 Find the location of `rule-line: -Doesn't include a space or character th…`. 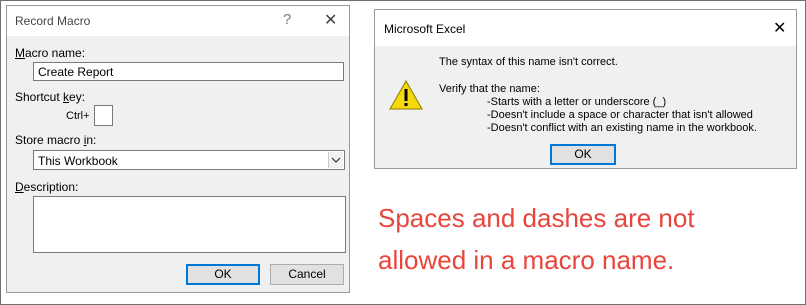

rule-line: -Doesn't include a space or character th… is located at coordinates (620, 115).